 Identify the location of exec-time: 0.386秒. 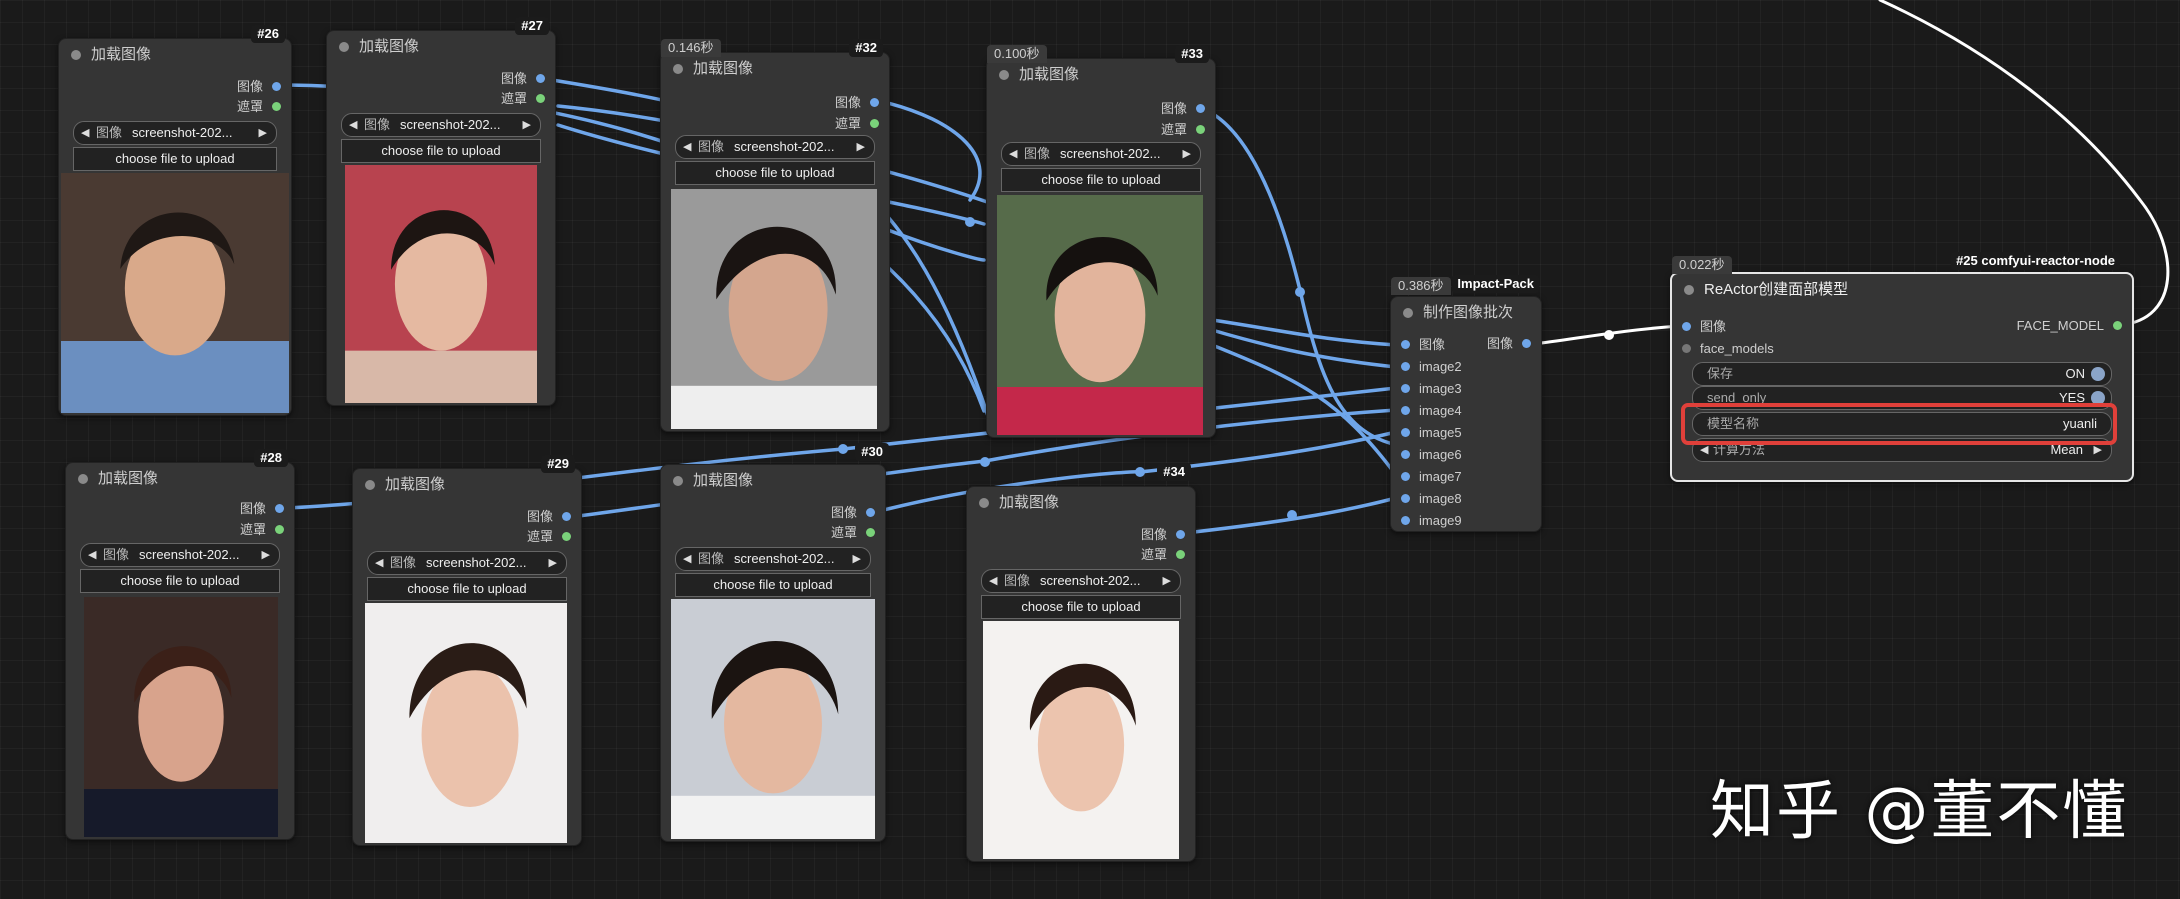
(1421, 286).